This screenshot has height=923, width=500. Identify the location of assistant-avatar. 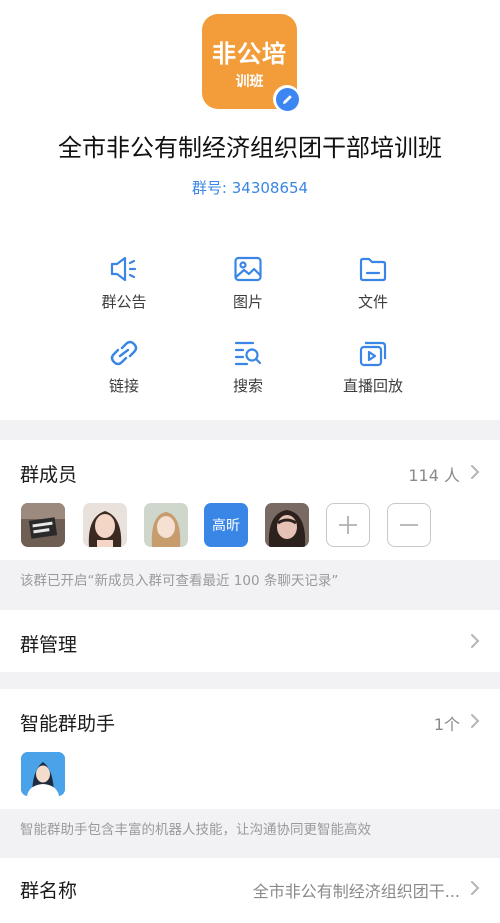
(43, 774).